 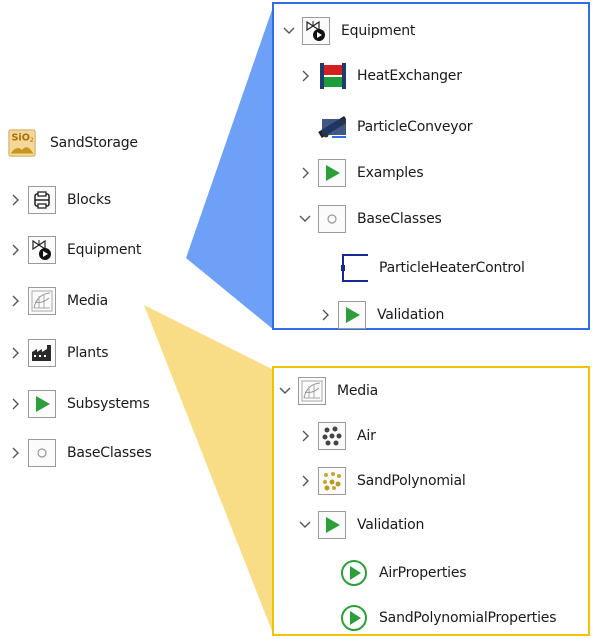 I want to click on media-header-label: Media, so click(x=358, y=391).